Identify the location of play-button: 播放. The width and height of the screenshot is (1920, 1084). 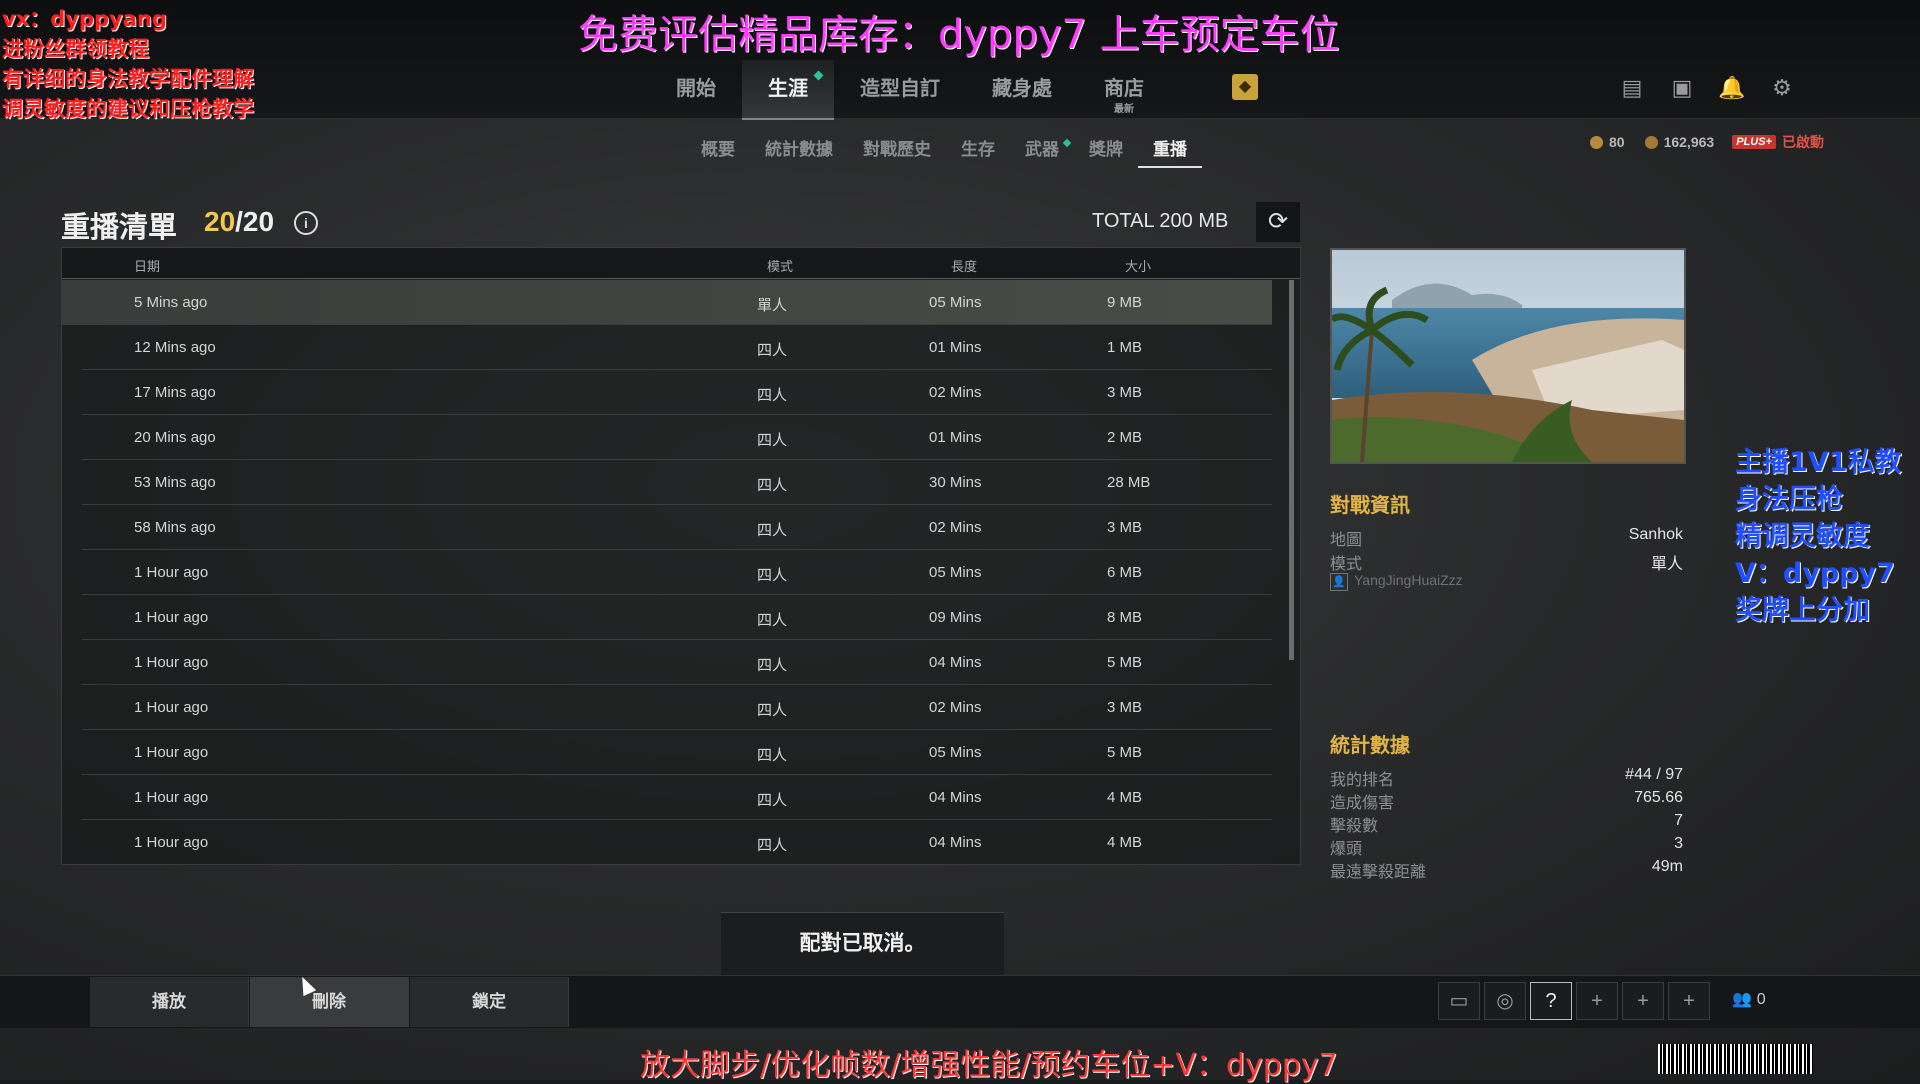
(169, 1002).